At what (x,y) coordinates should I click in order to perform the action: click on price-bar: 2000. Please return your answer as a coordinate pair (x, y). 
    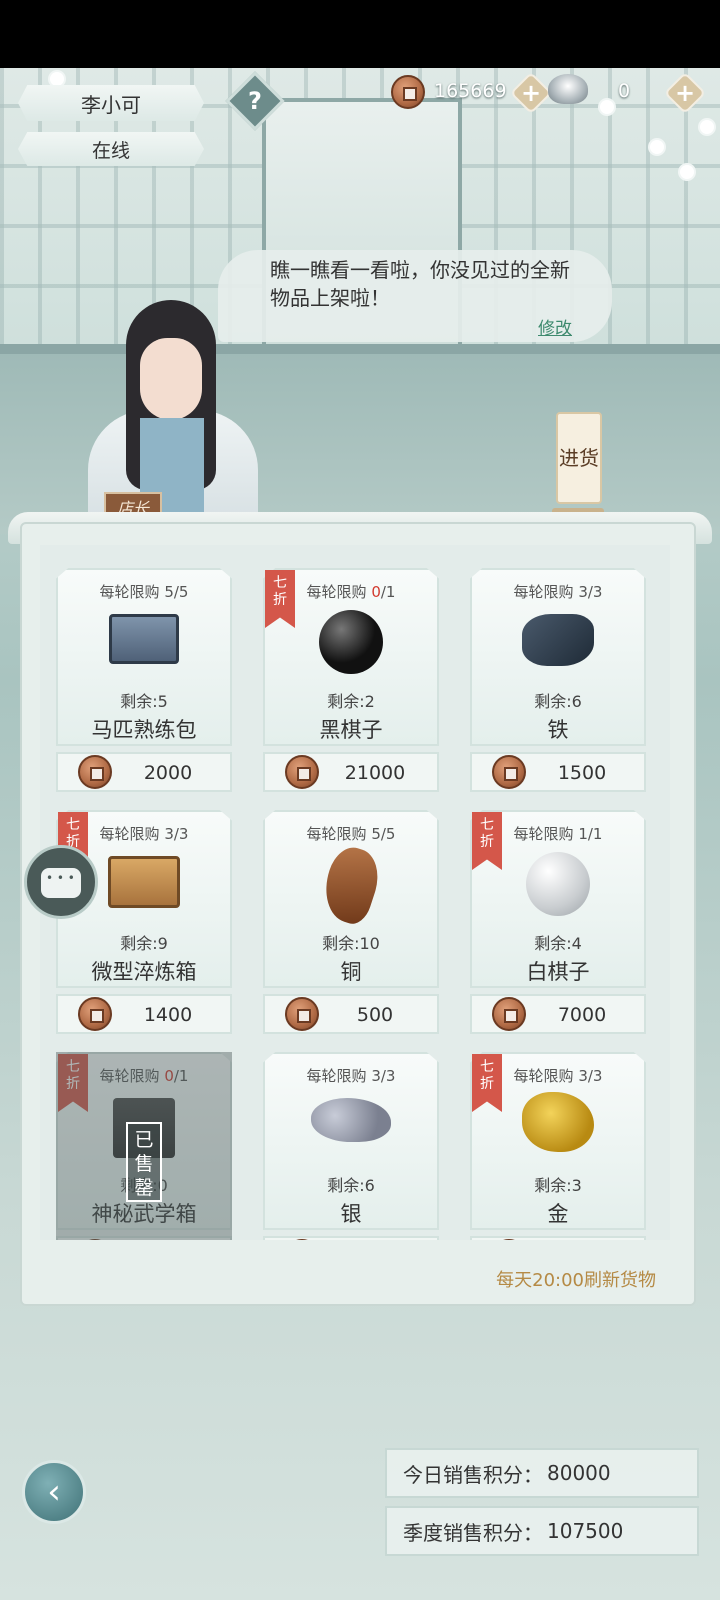
    Looking at the image, I should click on (144, 772).